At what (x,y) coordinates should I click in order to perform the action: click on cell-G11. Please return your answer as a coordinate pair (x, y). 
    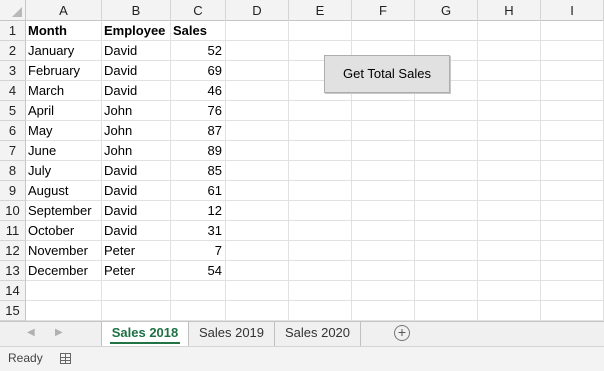
    Looking at the image, I should click on (446, 231).